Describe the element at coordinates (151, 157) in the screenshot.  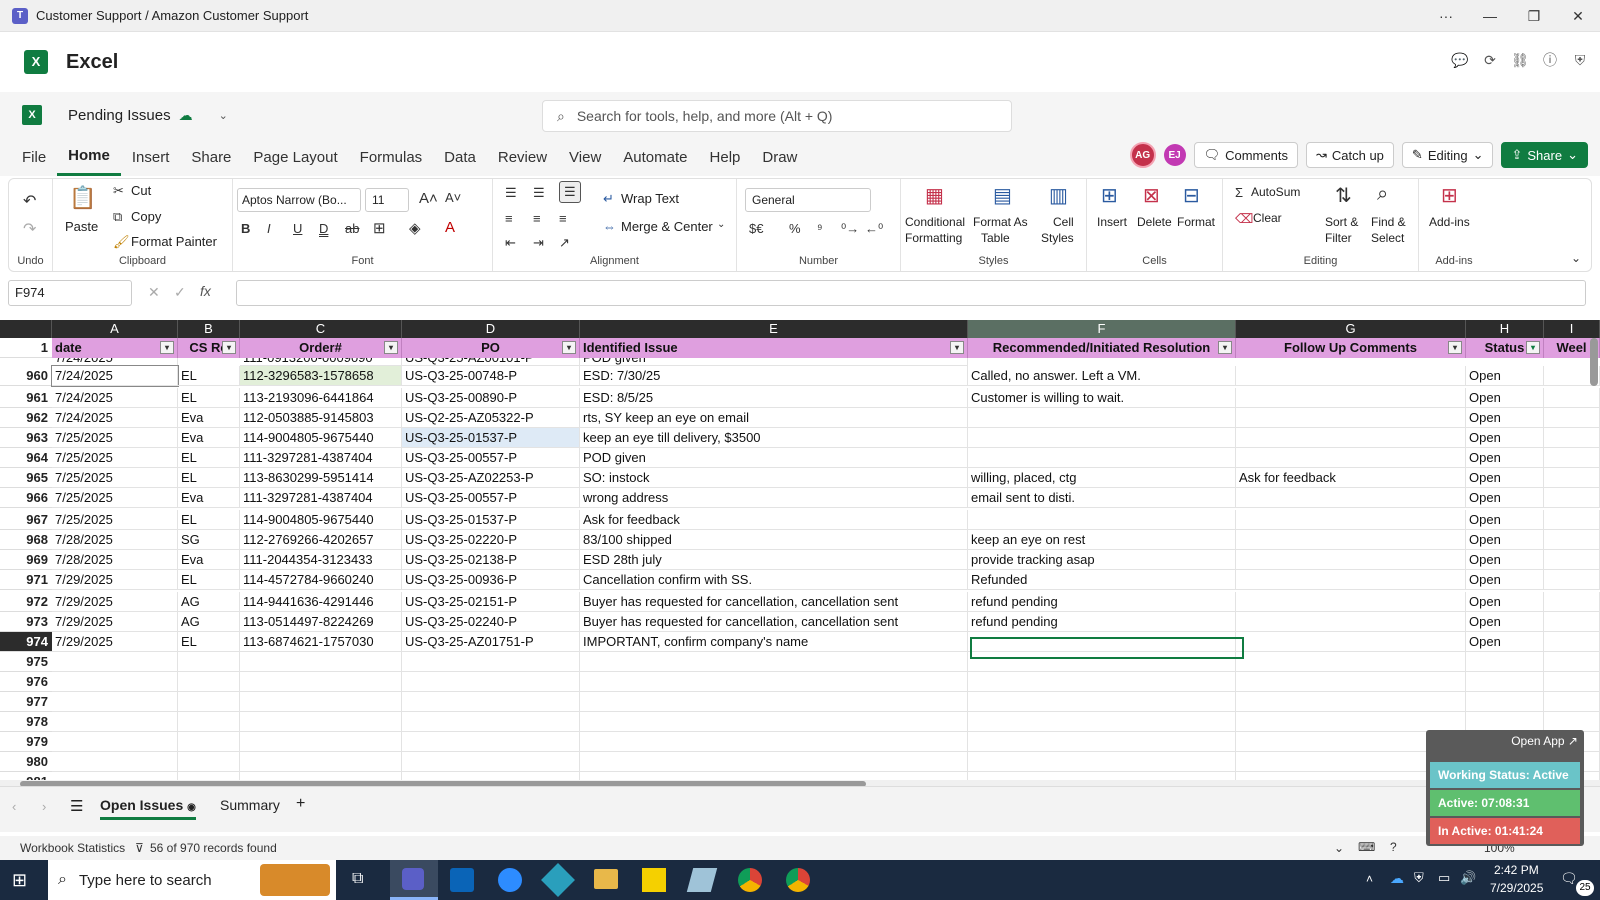
I see `tab-insert: Insert` at that location.